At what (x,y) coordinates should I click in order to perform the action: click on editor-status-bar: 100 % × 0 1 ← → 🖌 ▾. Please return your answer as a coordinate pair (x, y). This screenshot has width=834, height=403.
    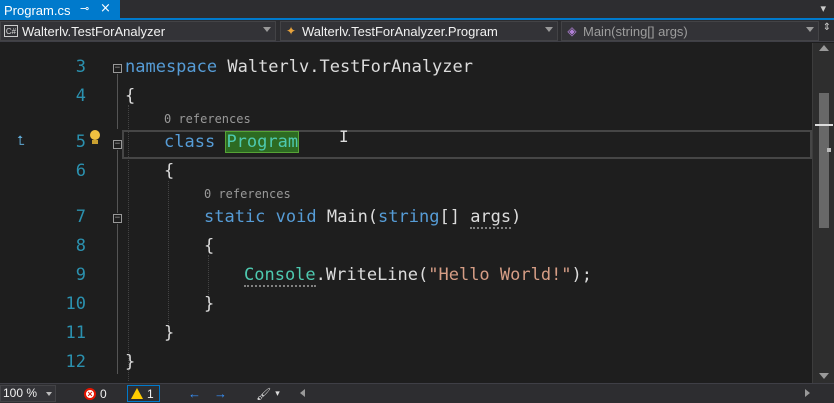
    Looking at the image, I should click on (417, 393).